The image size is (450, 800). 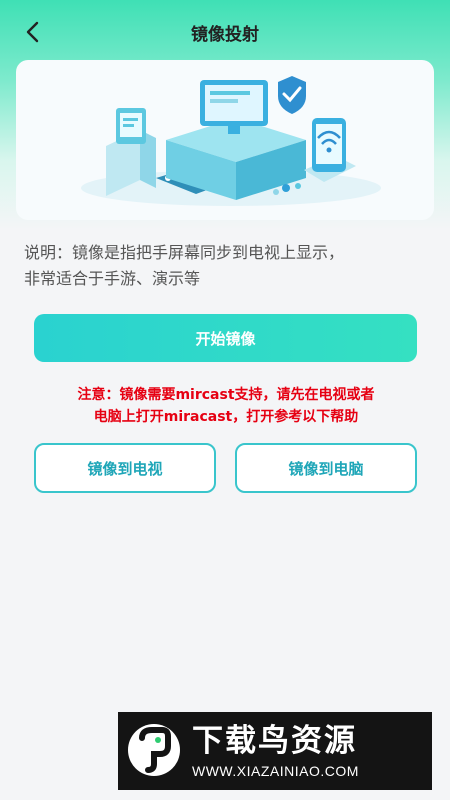 What do you see at coordinates (154, 750) in the screenshot?
I see `bird-logo-icon` at bounding box center [154, 750].